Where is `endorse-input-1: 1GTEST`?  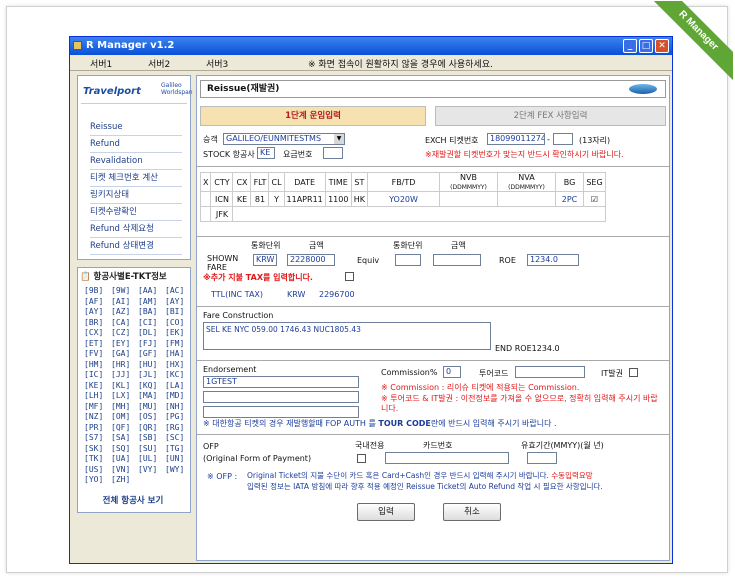
endorse-input-1: 1GTEST is located at coordinates (281, 382).